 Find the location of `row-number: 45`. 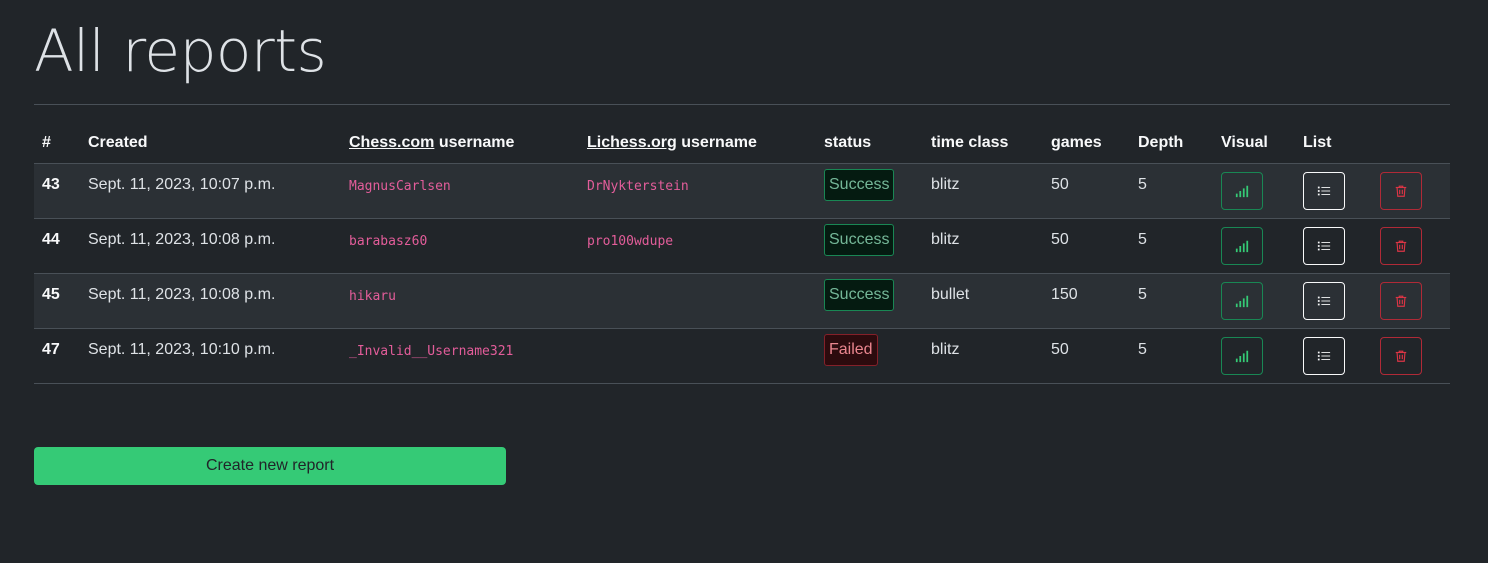

row-number: 45 is located at coordinates (57, 301).